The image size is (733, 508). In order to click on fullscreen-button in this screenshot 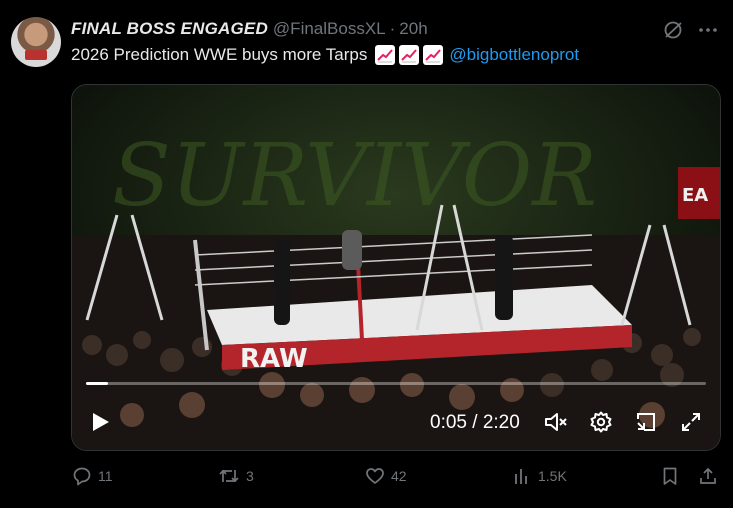, I will do `click(691, 422)`.